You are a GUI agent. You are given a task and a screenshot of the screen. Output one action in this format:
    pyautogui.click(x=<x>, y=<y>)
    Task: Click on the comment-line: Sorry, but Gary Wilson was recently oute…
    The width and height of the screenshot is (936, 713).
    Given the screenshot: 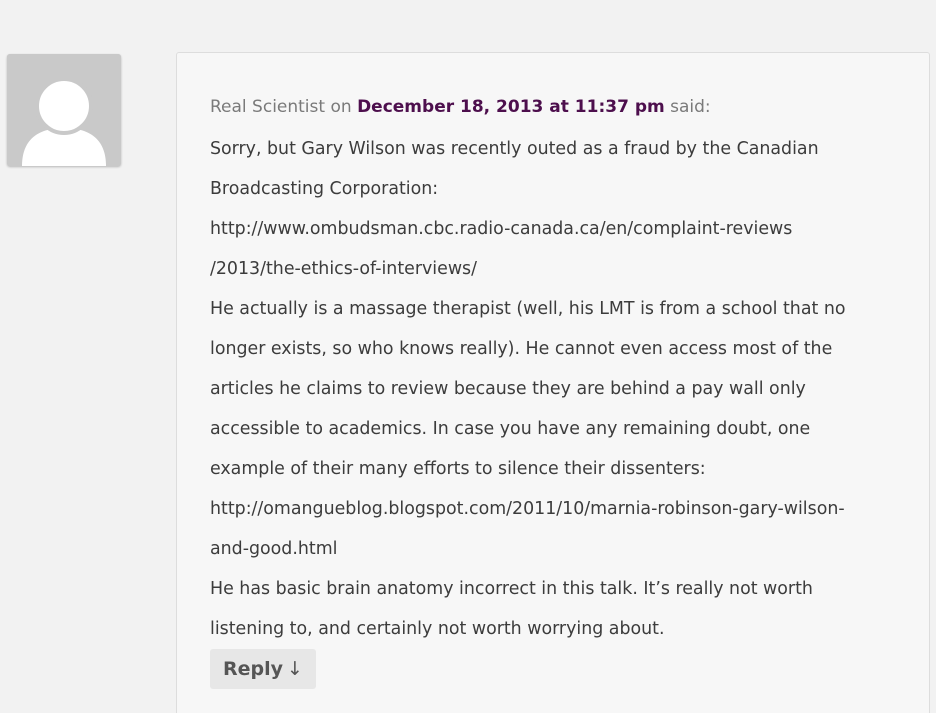 What is the action you would take?
    pyautogui.click(x=514, y=149)
    